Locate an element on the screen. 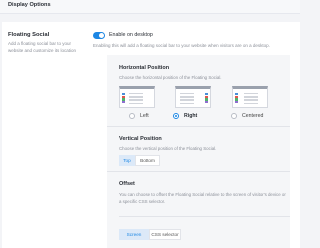 This screenshot has width=320, height=248. left-preview-image is located at coordinates (137, 97).